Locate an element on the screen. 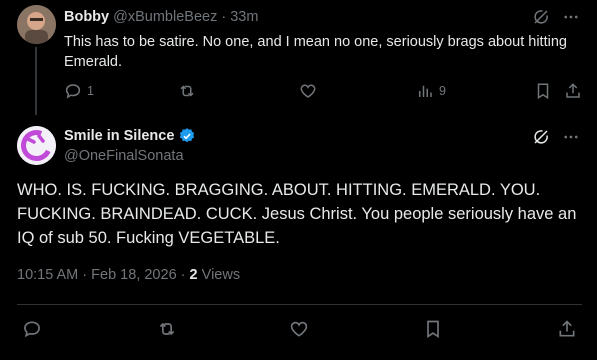 The width and height of the screenshot is (597, 360). tweet-actions: 1 9 is located at coordinates (324, 92).